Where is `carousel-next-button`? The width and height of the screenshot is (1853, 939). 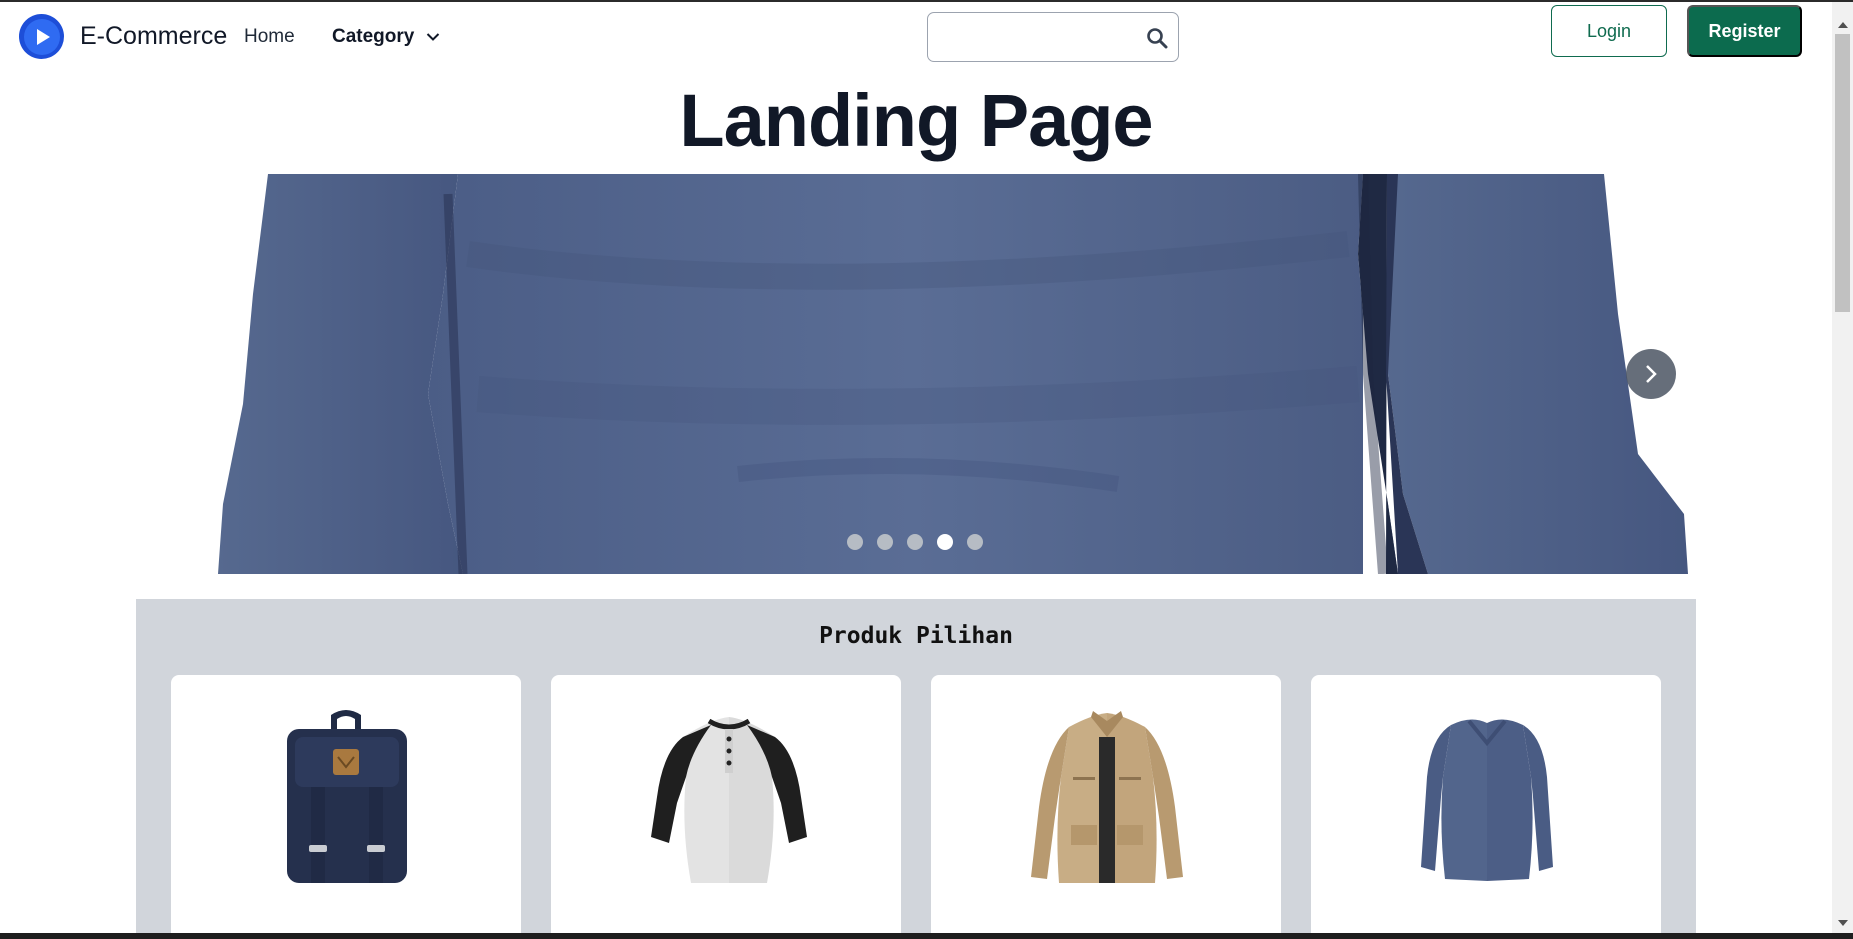
carousel-next-button is located at coordinates (1651, 374).